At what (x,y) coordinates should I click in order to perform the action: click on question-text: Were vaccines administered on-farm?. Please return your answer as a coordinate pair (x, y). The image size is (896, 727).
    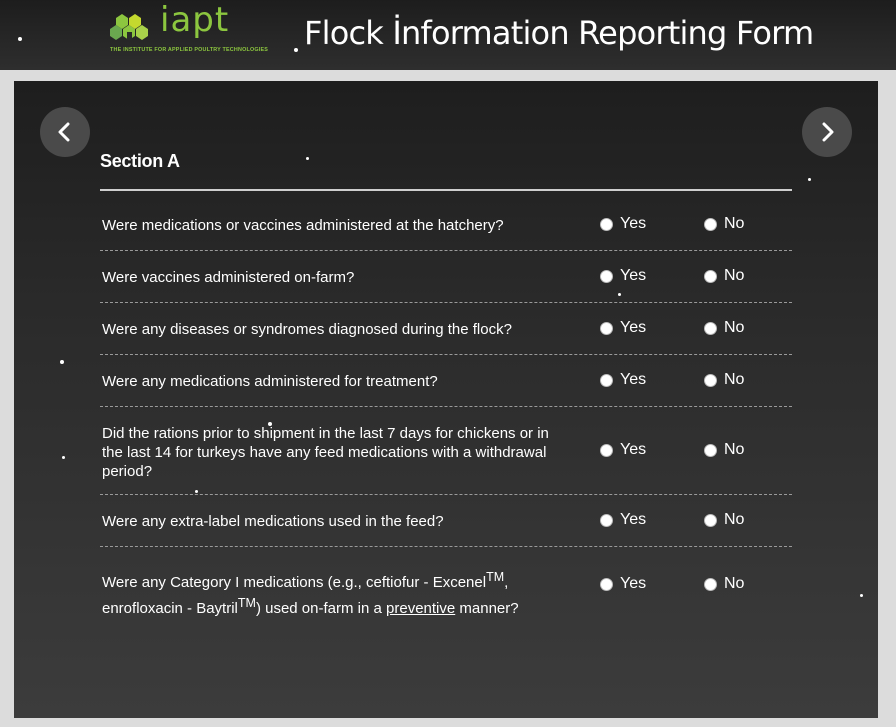
    Looking at the image, I should click on (228, 277).